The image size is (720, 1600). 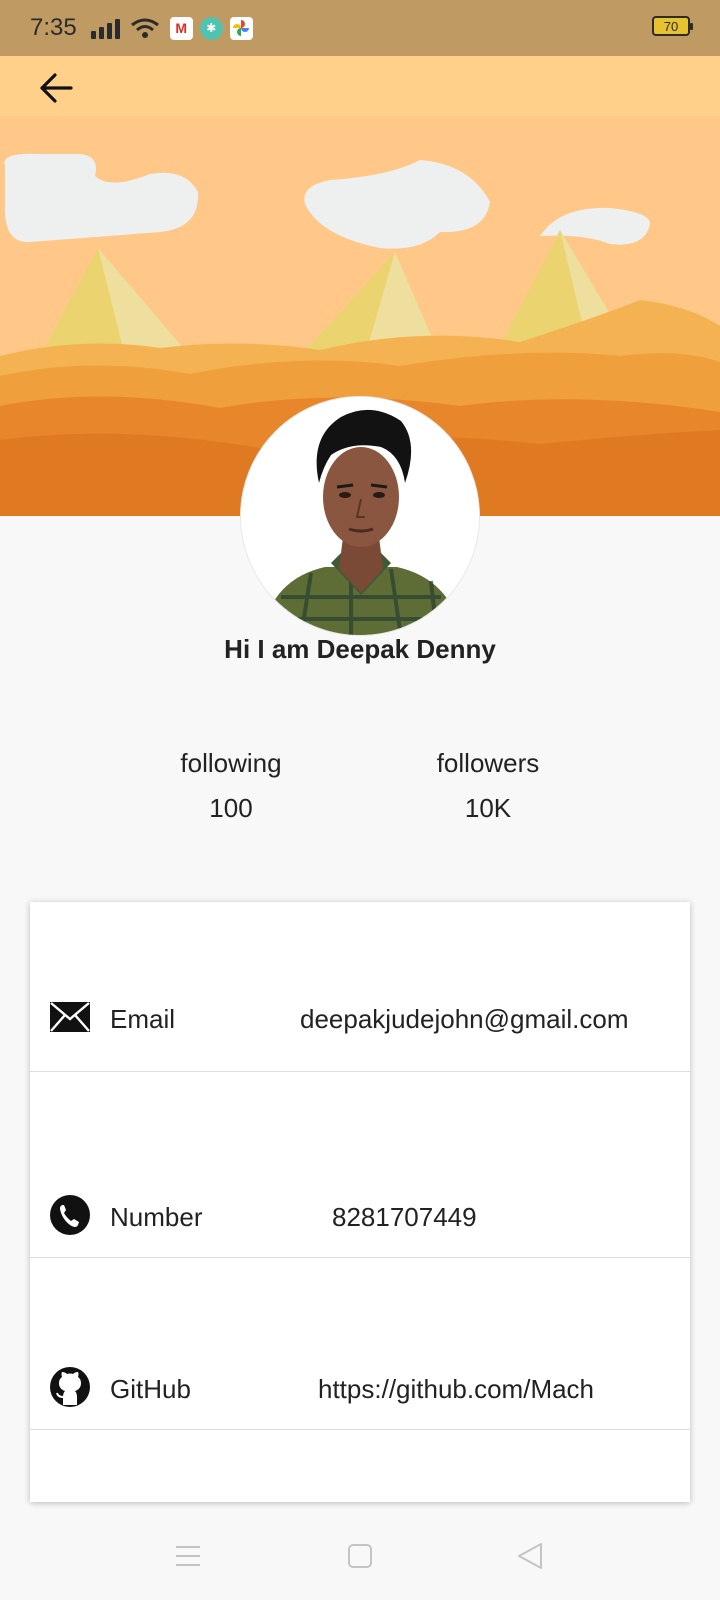 I want to click on triangle-back-icon, so click(x=530, y=1556).